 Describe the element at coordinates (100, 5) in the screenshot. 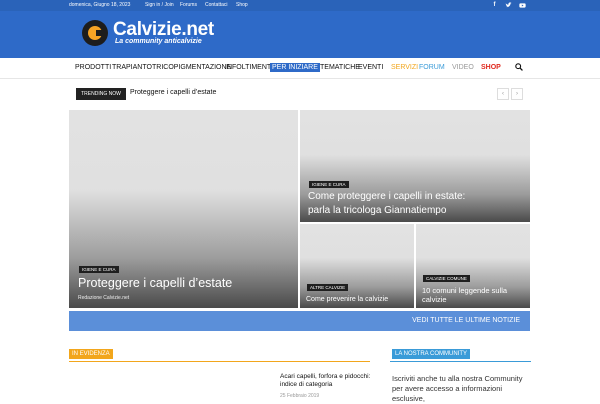

I see `current-date: domenica, Giugno 18, 2023` at that location.